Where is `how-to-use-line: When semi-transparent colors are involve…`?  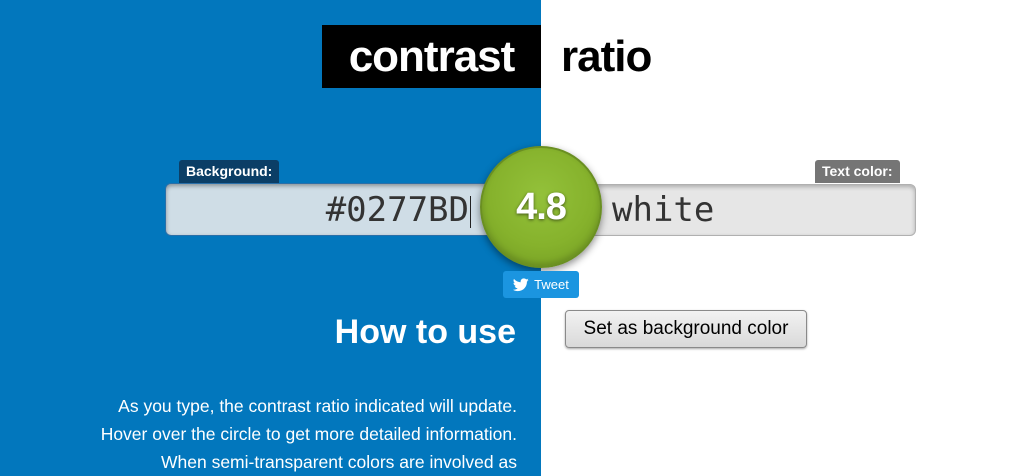 how-to-use-line: When semi-transparent colors are involve… is located at coordinates (339, 462).